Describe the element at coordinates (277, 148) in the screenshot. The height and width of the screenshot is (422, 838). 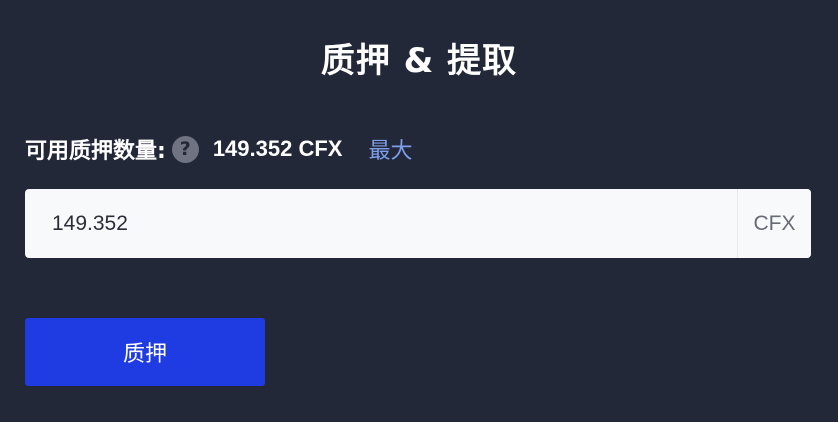
I see `available-balance-value: 149.352 CFX` at that location.